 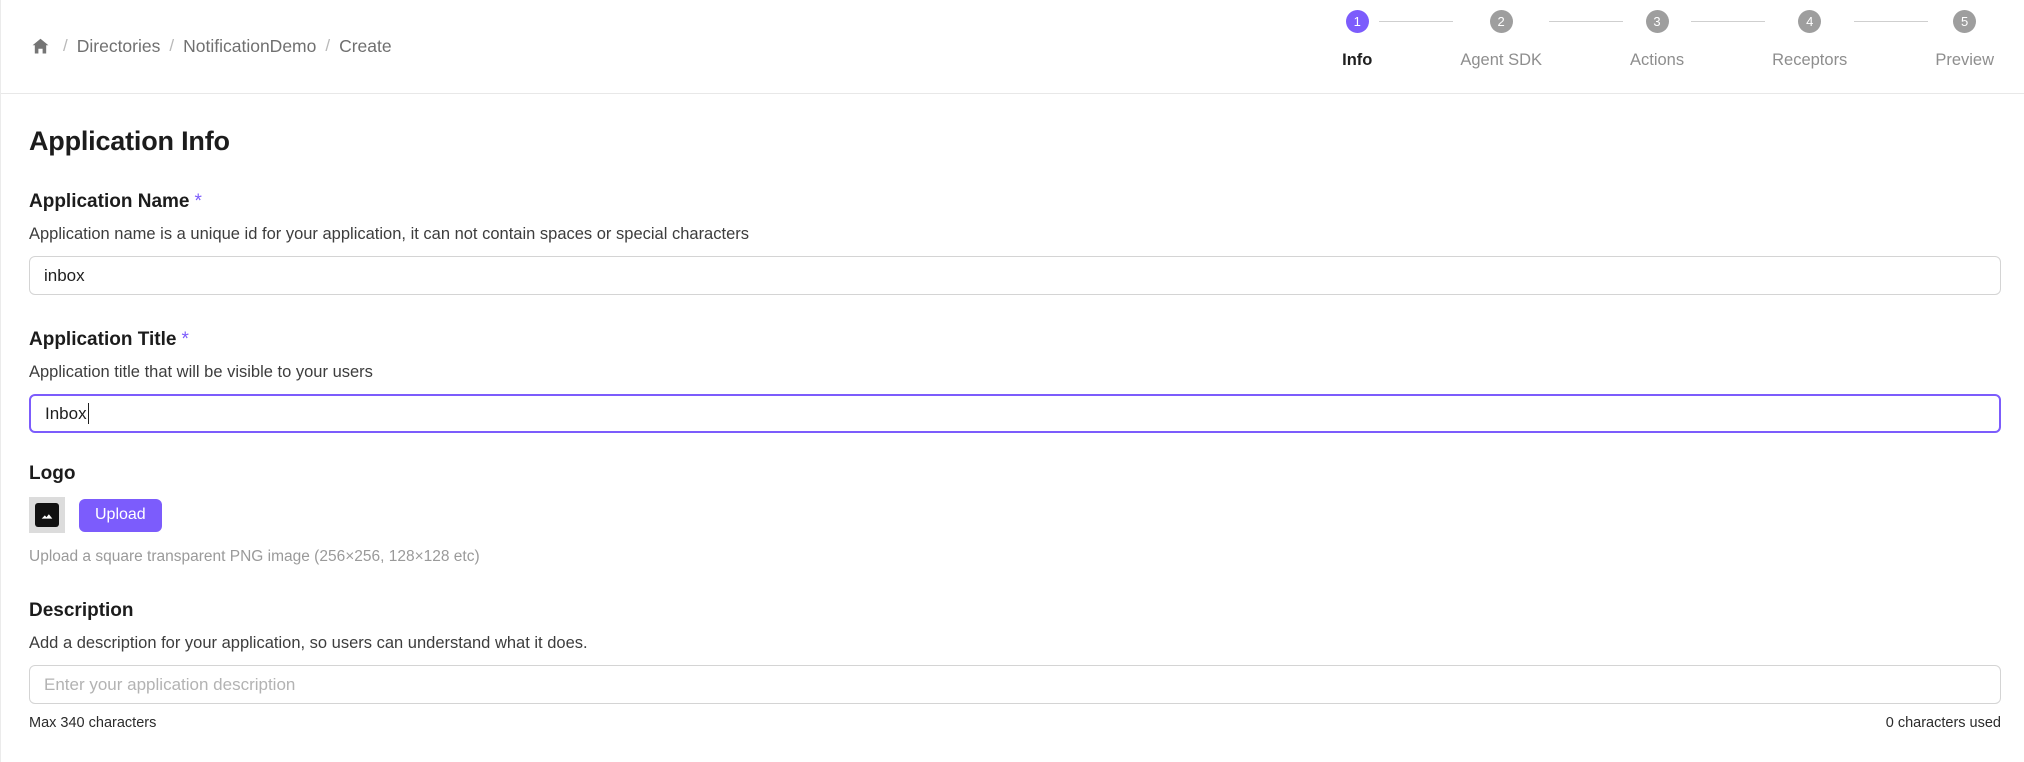 What do you see at coordinates (119, 46) in the screenshot?
I see `breadcrumb-item-directories: Directories` at bounding box center [119, 46].